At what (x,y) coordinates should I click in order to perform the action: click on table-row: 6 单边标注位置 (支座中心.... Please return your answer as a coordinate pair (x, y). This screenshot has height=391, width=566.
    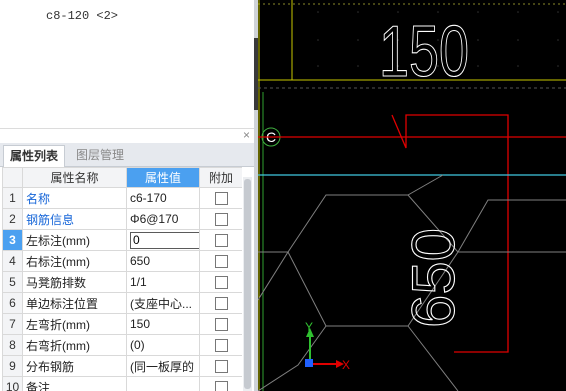
    Looking at the image, I should click on (122, 303).